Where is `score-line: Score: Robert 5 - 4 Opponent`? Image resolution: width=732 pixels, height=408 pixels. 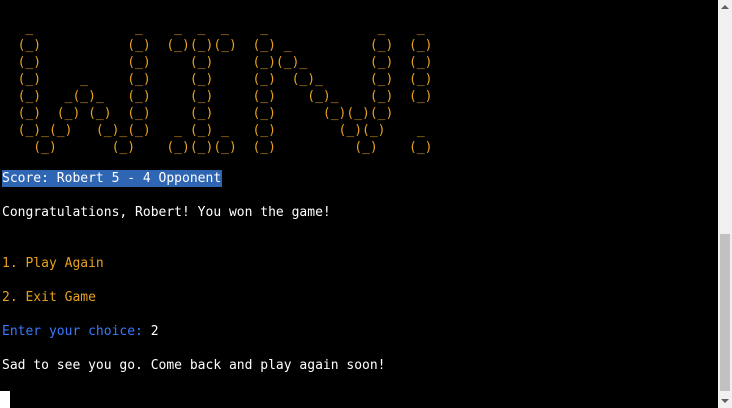
score-line: Score: Robert 5 - 4 Opponent is located at coordinates (112, 178).